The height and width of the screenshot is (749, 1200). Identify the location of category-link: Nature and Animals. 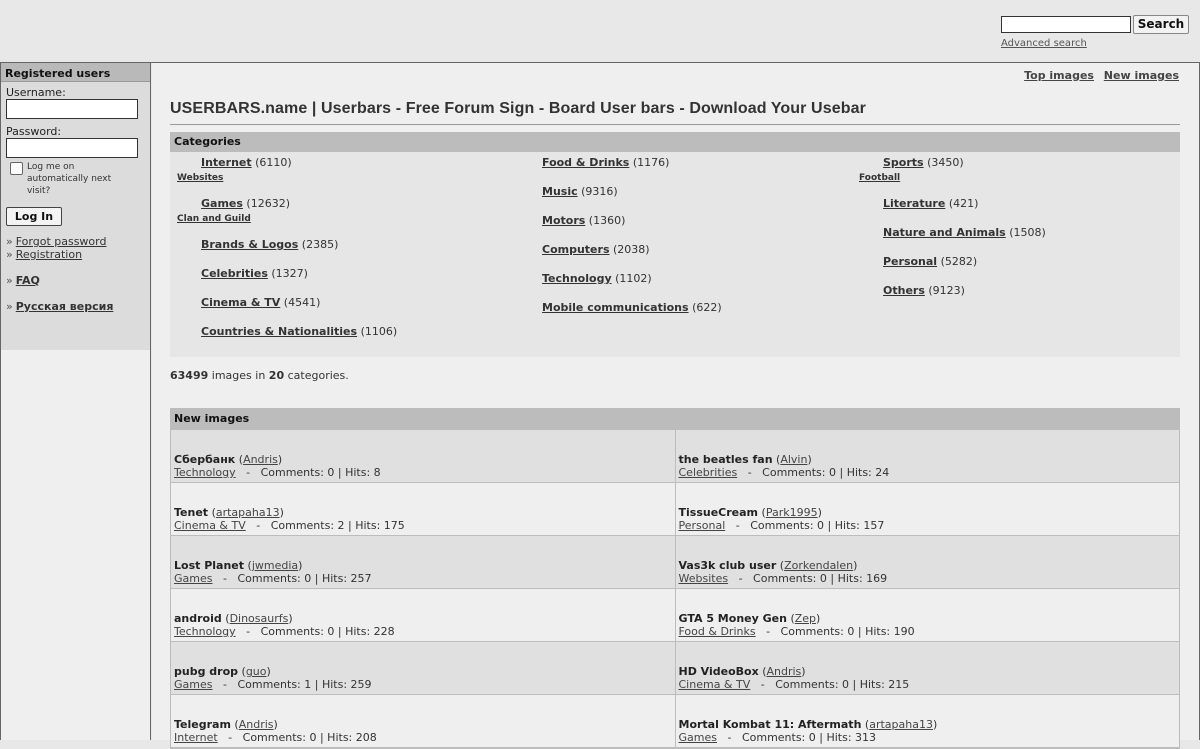
(944, 232).